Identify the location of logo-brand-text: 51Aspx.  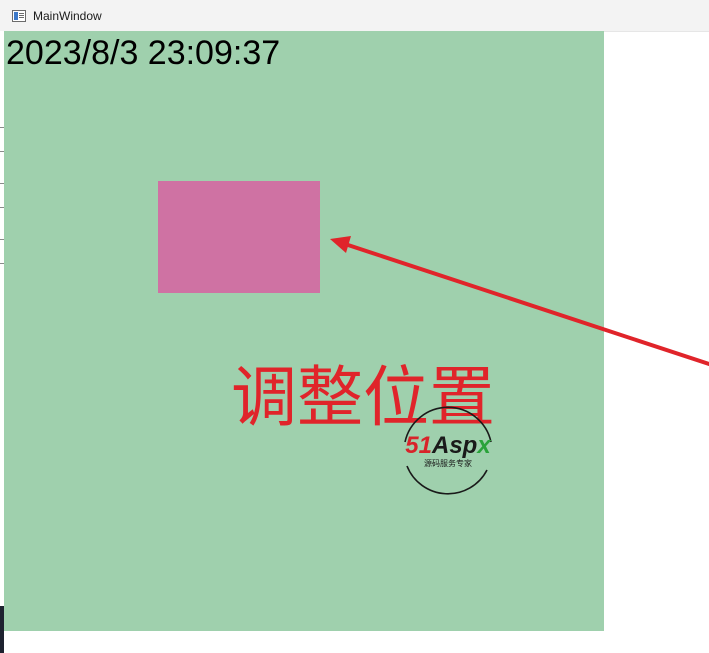
(448, 445).